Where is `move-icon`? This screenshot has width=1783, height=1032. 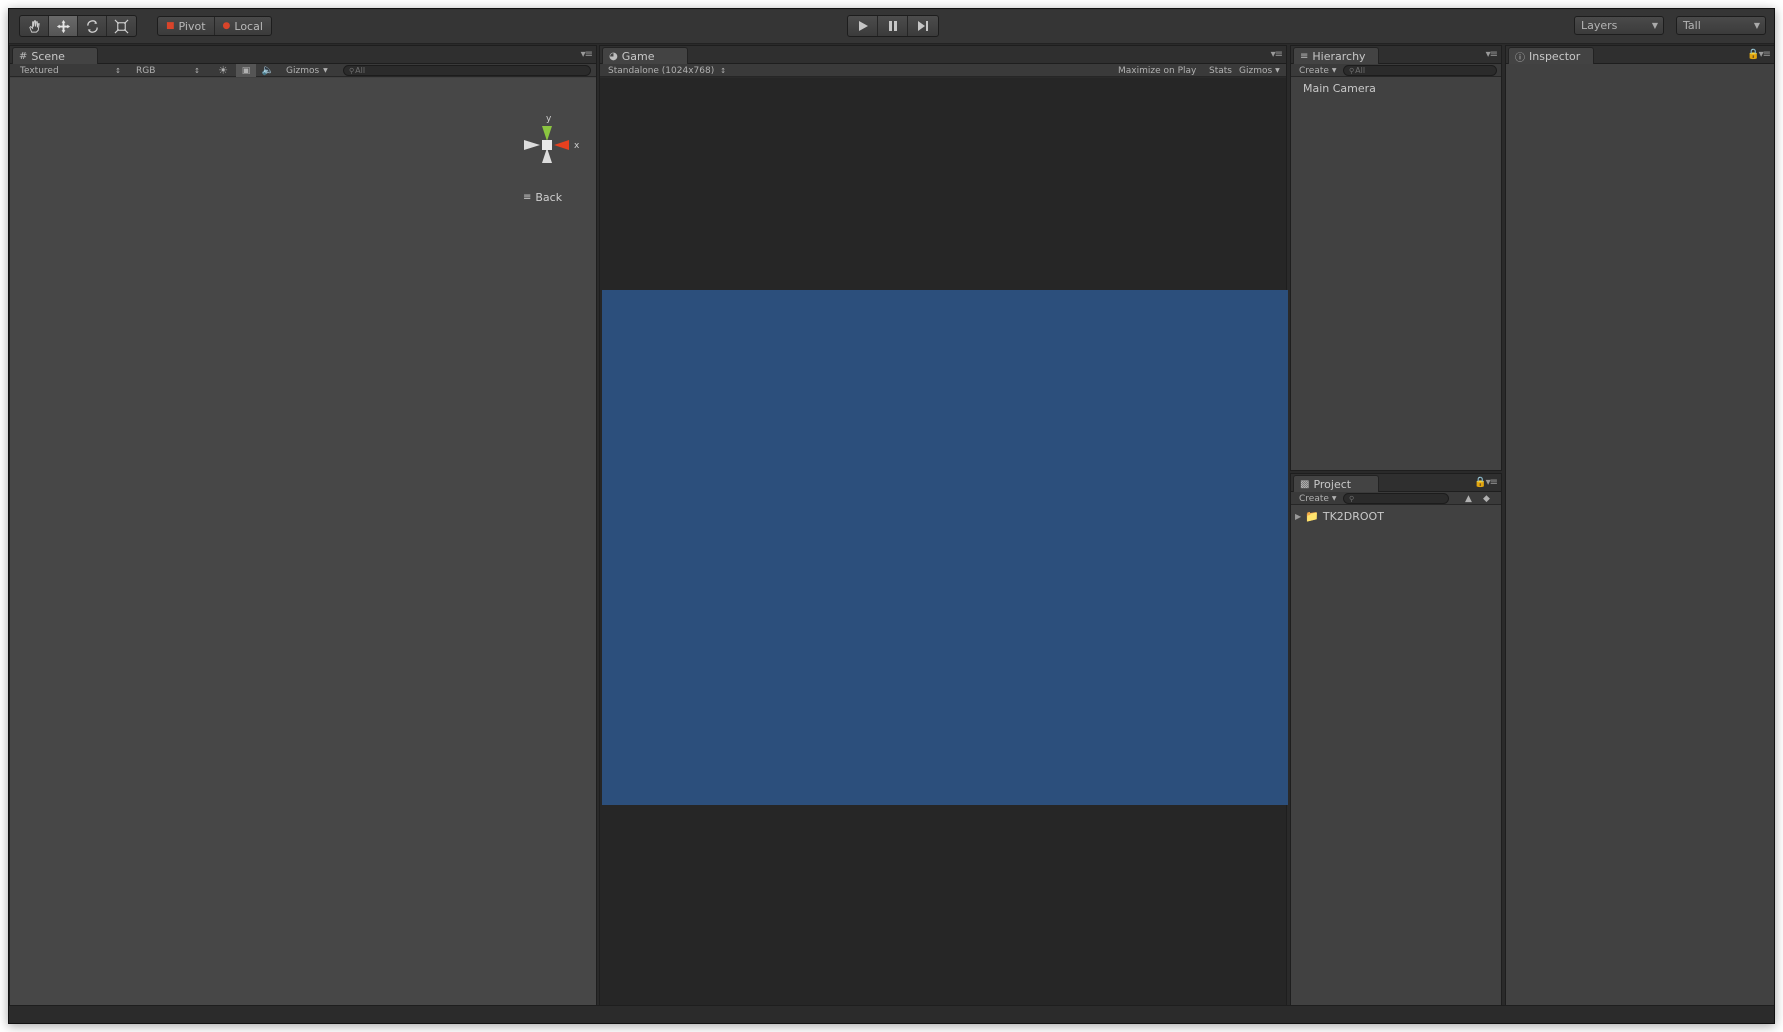
move-icon is located at coordinates (63, 26).